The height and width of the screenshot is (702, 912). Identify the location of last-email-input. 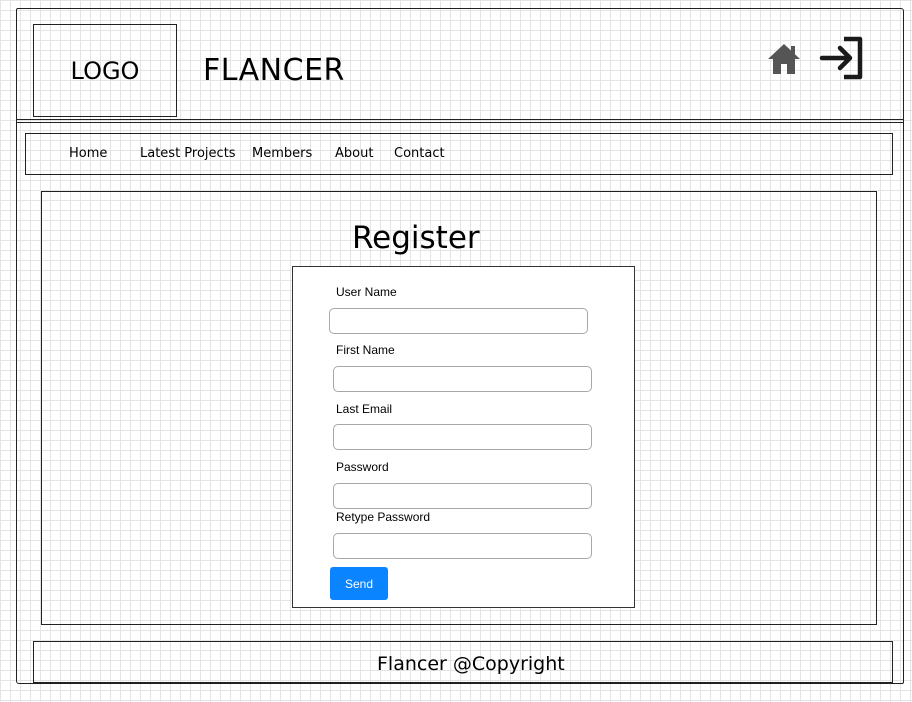
(462, 437).